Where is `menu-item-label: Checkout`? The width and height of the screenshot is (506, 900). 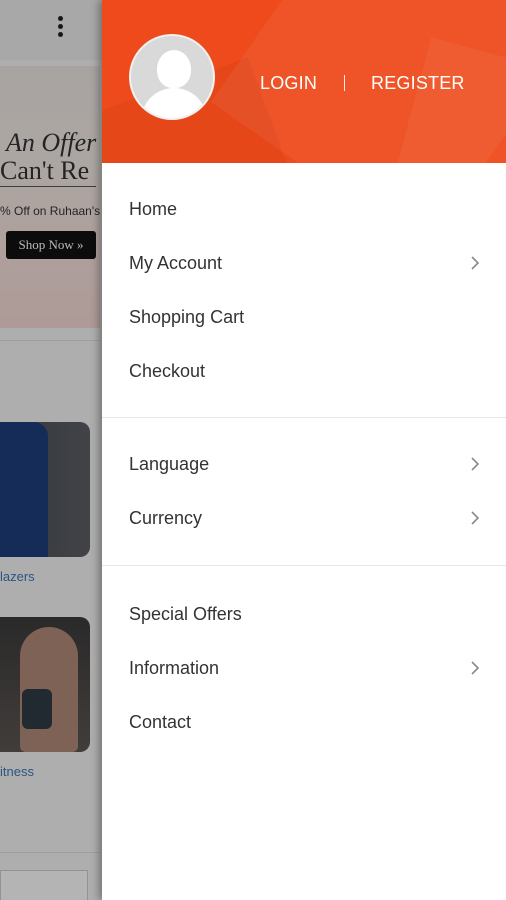 menu-item-label: Checkout is located at coordinates (167, 371).